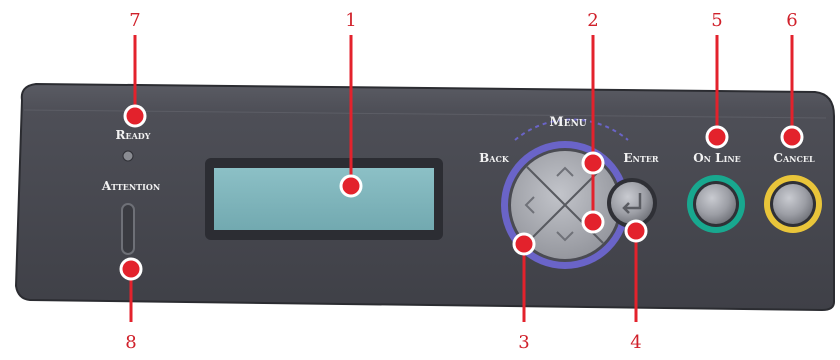 This screenshot has height=360, width=840. I want to click on cancel-button, so click(793, 204).